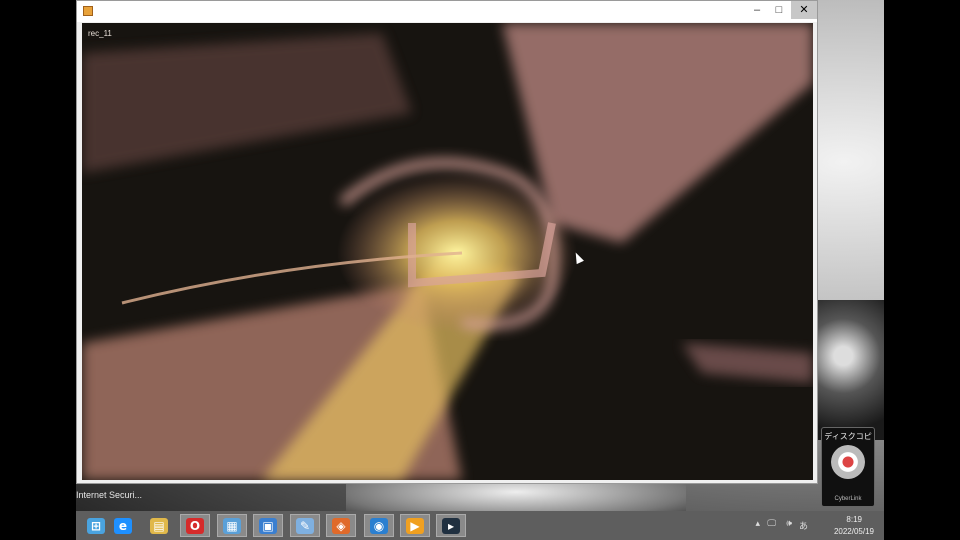 Image resolution: width=960 pixels, height=540 pixels. I want to click on network-app-icon-glyph: ▣, so click(268, 525).